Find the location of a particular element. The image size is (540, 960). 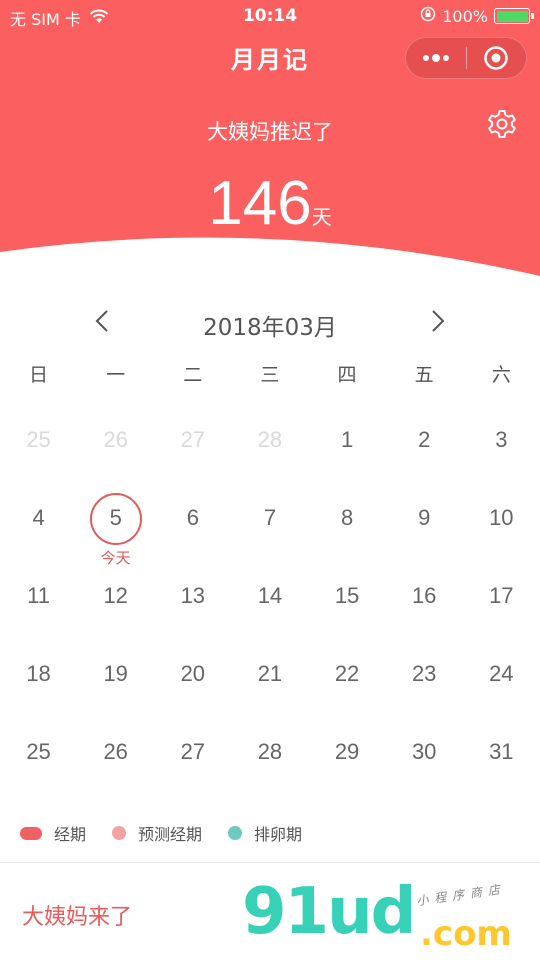

calendar-day: 10 is located at coordinates (501, 518).